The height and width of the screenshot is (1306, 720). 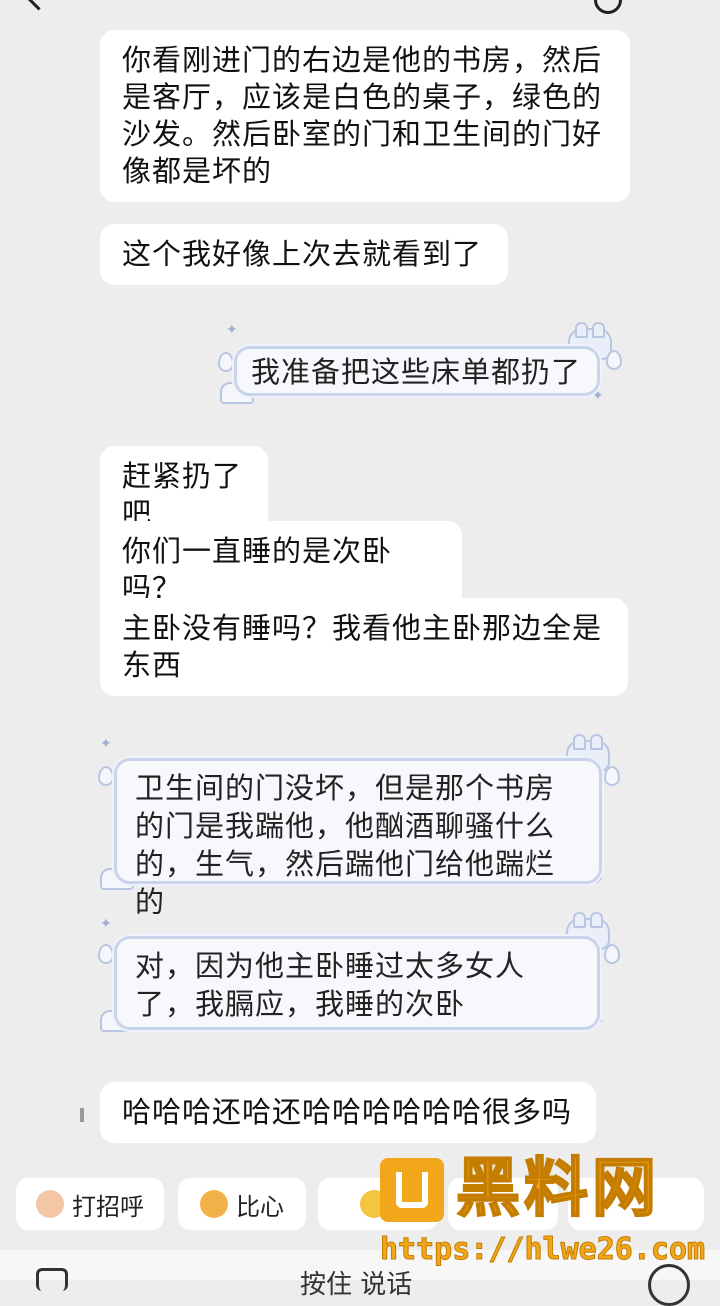 I want to click on more-icon, so click(x=608, y=7).